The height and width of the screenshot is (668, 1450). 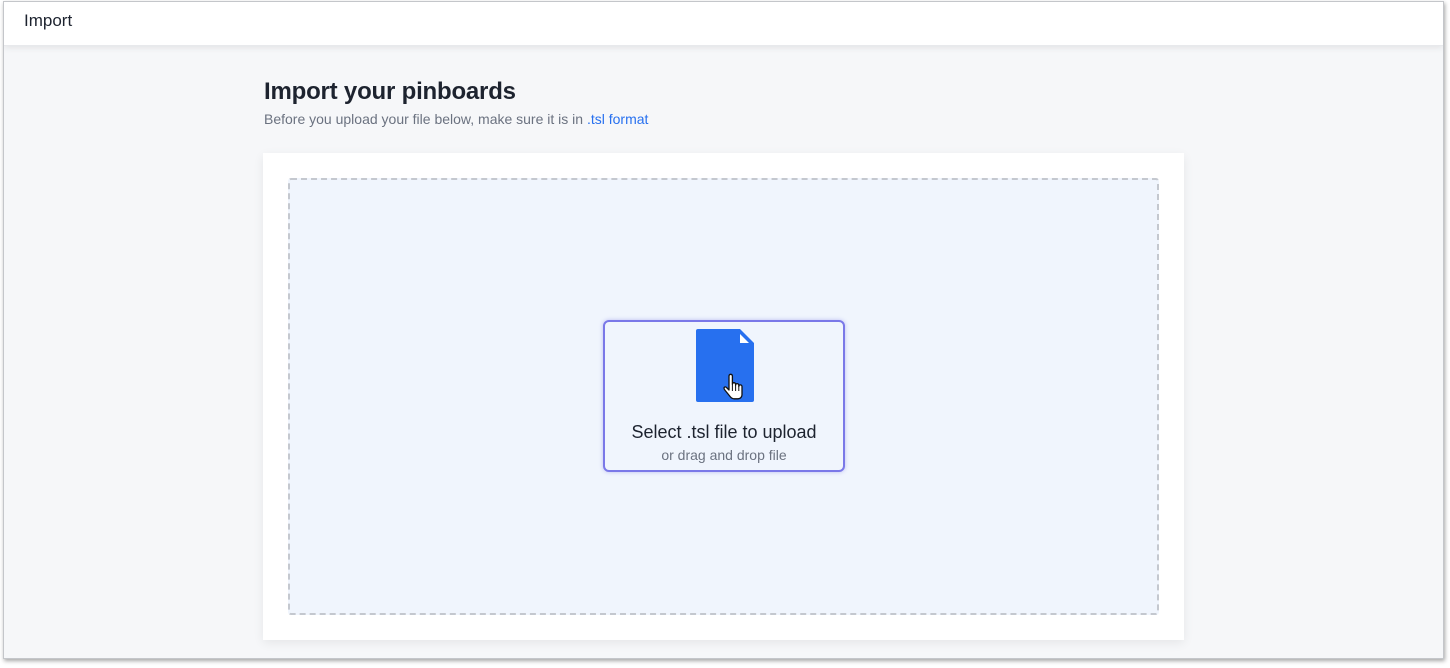 What do you see at coordinates (725, 365) in the screenshot?
I see `file-icon` at bounding box center [725, 365].